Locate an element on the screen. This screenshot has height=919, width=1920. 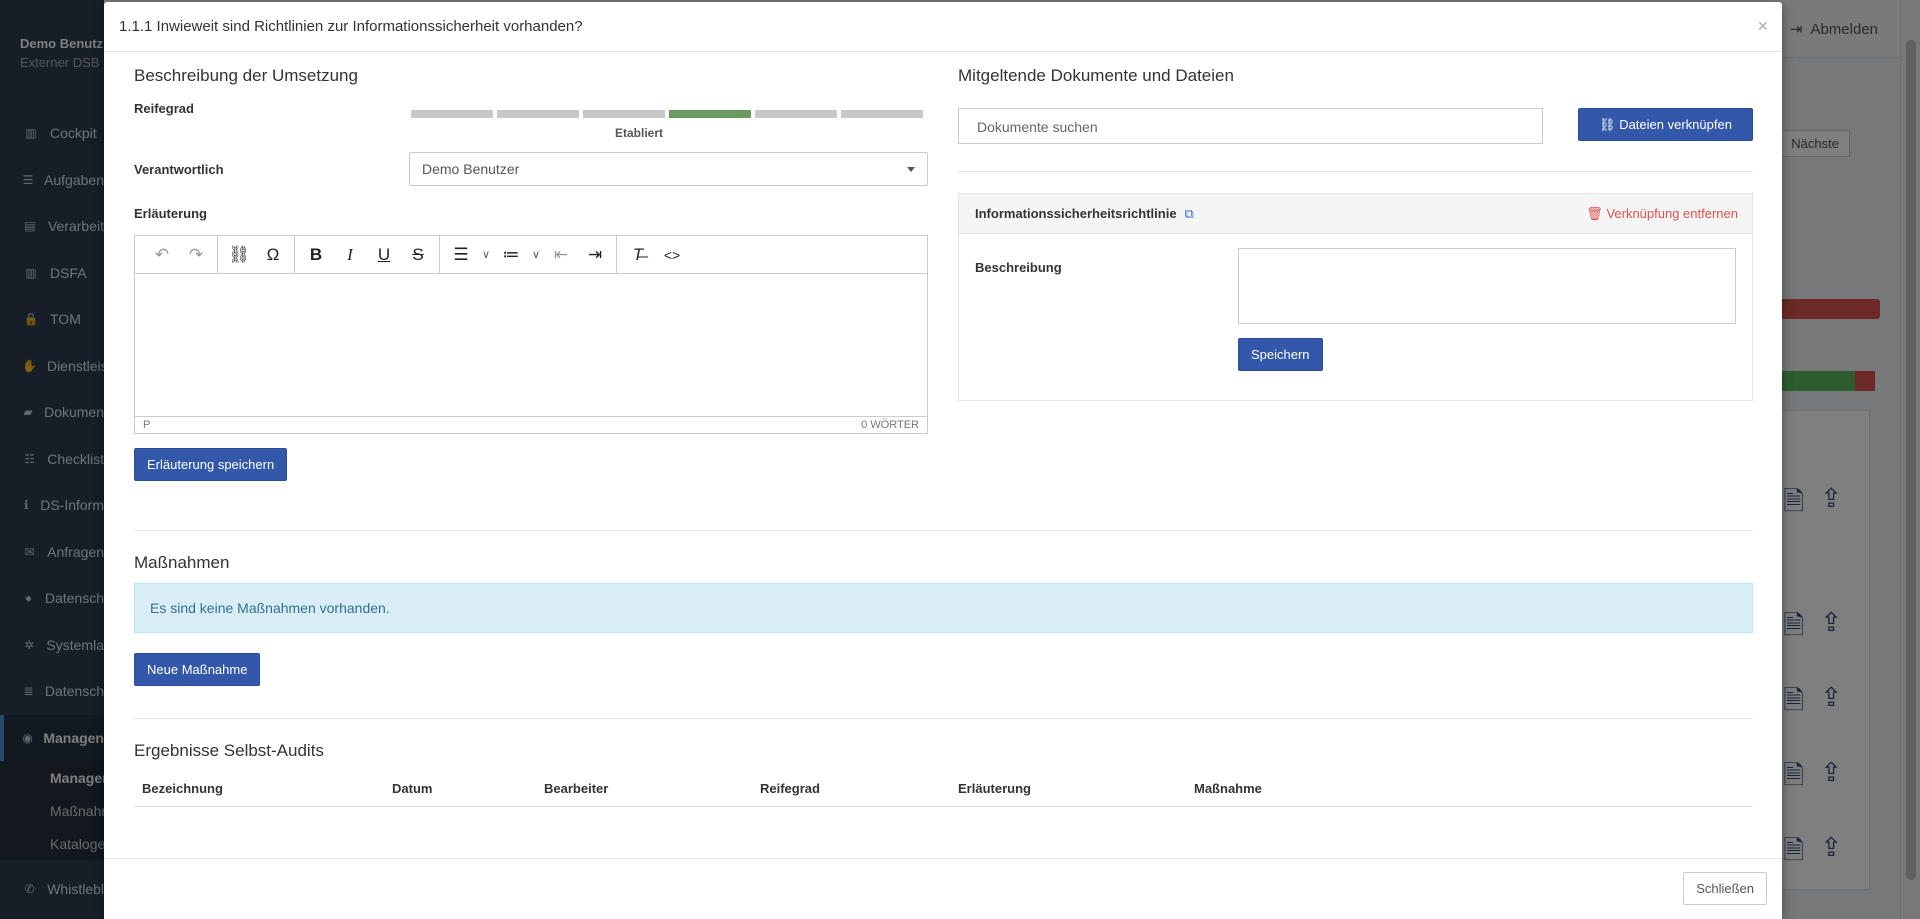
italic-icon: I is located at coordinates (350, 255).